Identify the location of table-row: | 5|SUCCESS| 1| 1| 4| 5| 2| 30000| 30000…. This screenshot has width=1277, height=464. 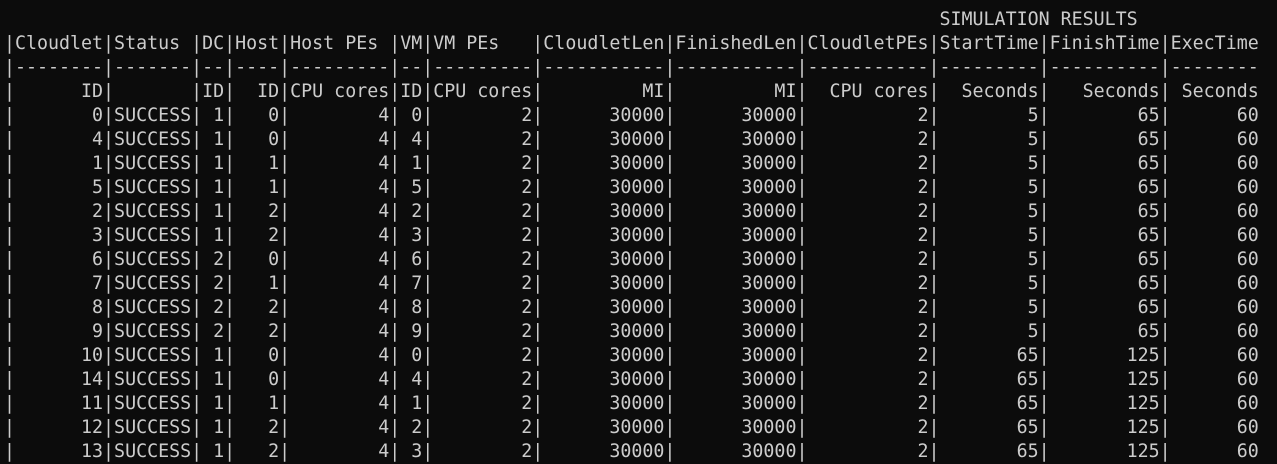
(631, 187).